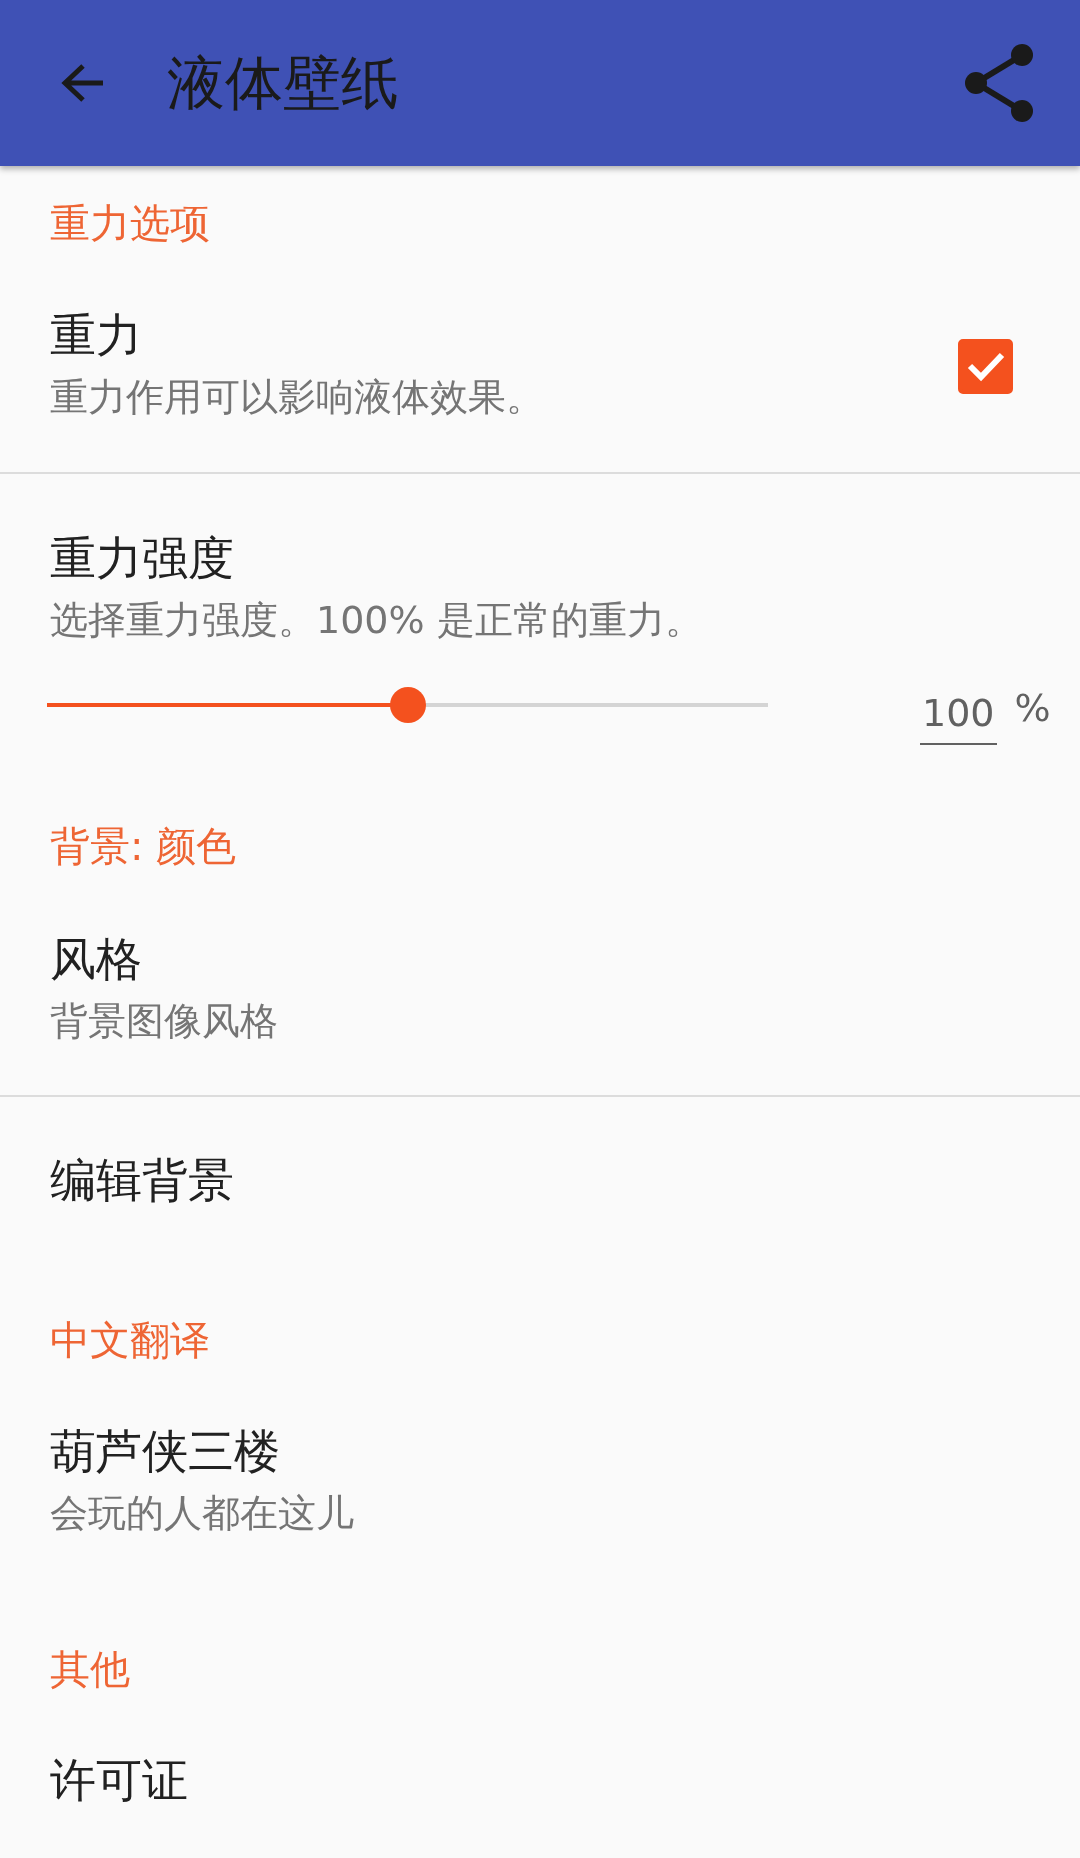  I want to click on checkbox, so click(985, 366).